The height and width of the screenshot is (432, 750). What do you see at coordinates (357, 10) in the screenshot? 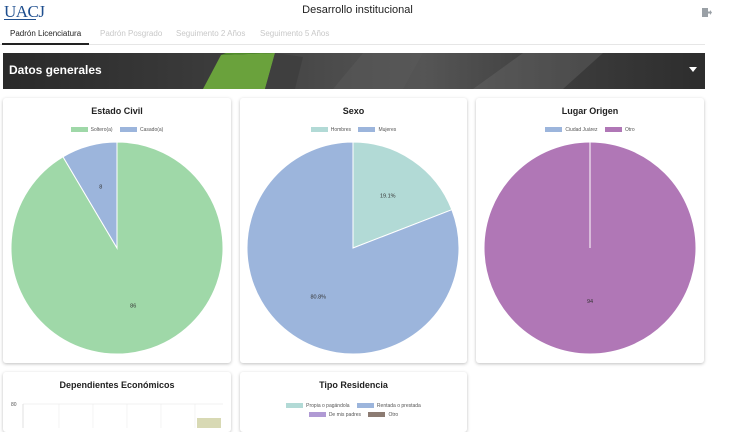
I see `app-title: Desarrollo institucional` at bounding box center [357, 10].